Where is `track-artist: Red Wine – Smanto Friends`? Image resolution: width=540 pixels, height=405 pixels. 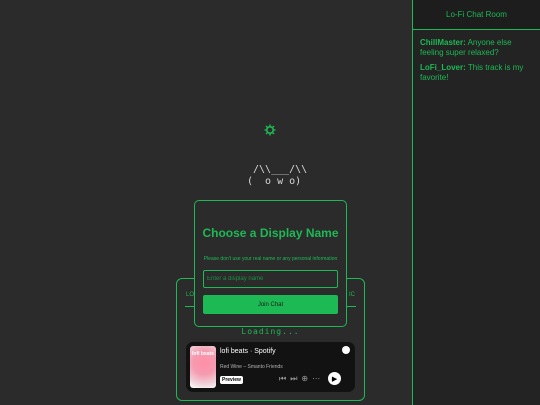
track-artist: Red Wine – Smanto Friends is located at coordinates (251, 367).